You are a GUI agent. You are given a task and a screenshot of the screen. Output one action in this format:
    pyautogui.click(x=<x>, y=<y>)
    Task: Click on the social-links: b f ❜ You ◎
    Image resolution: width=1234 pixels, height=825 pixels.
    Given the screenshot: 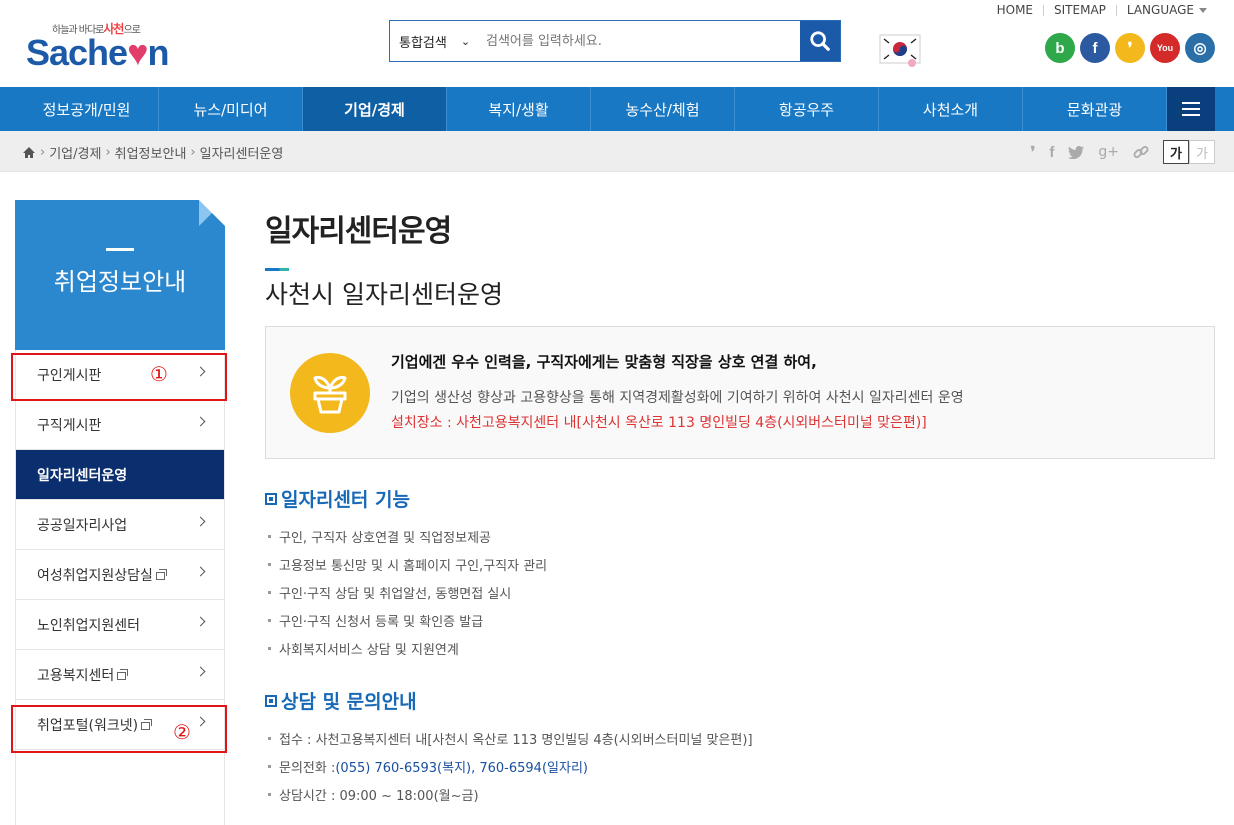 What is the action you would take?
    pyautogui.click(x=1130, y=48)
    